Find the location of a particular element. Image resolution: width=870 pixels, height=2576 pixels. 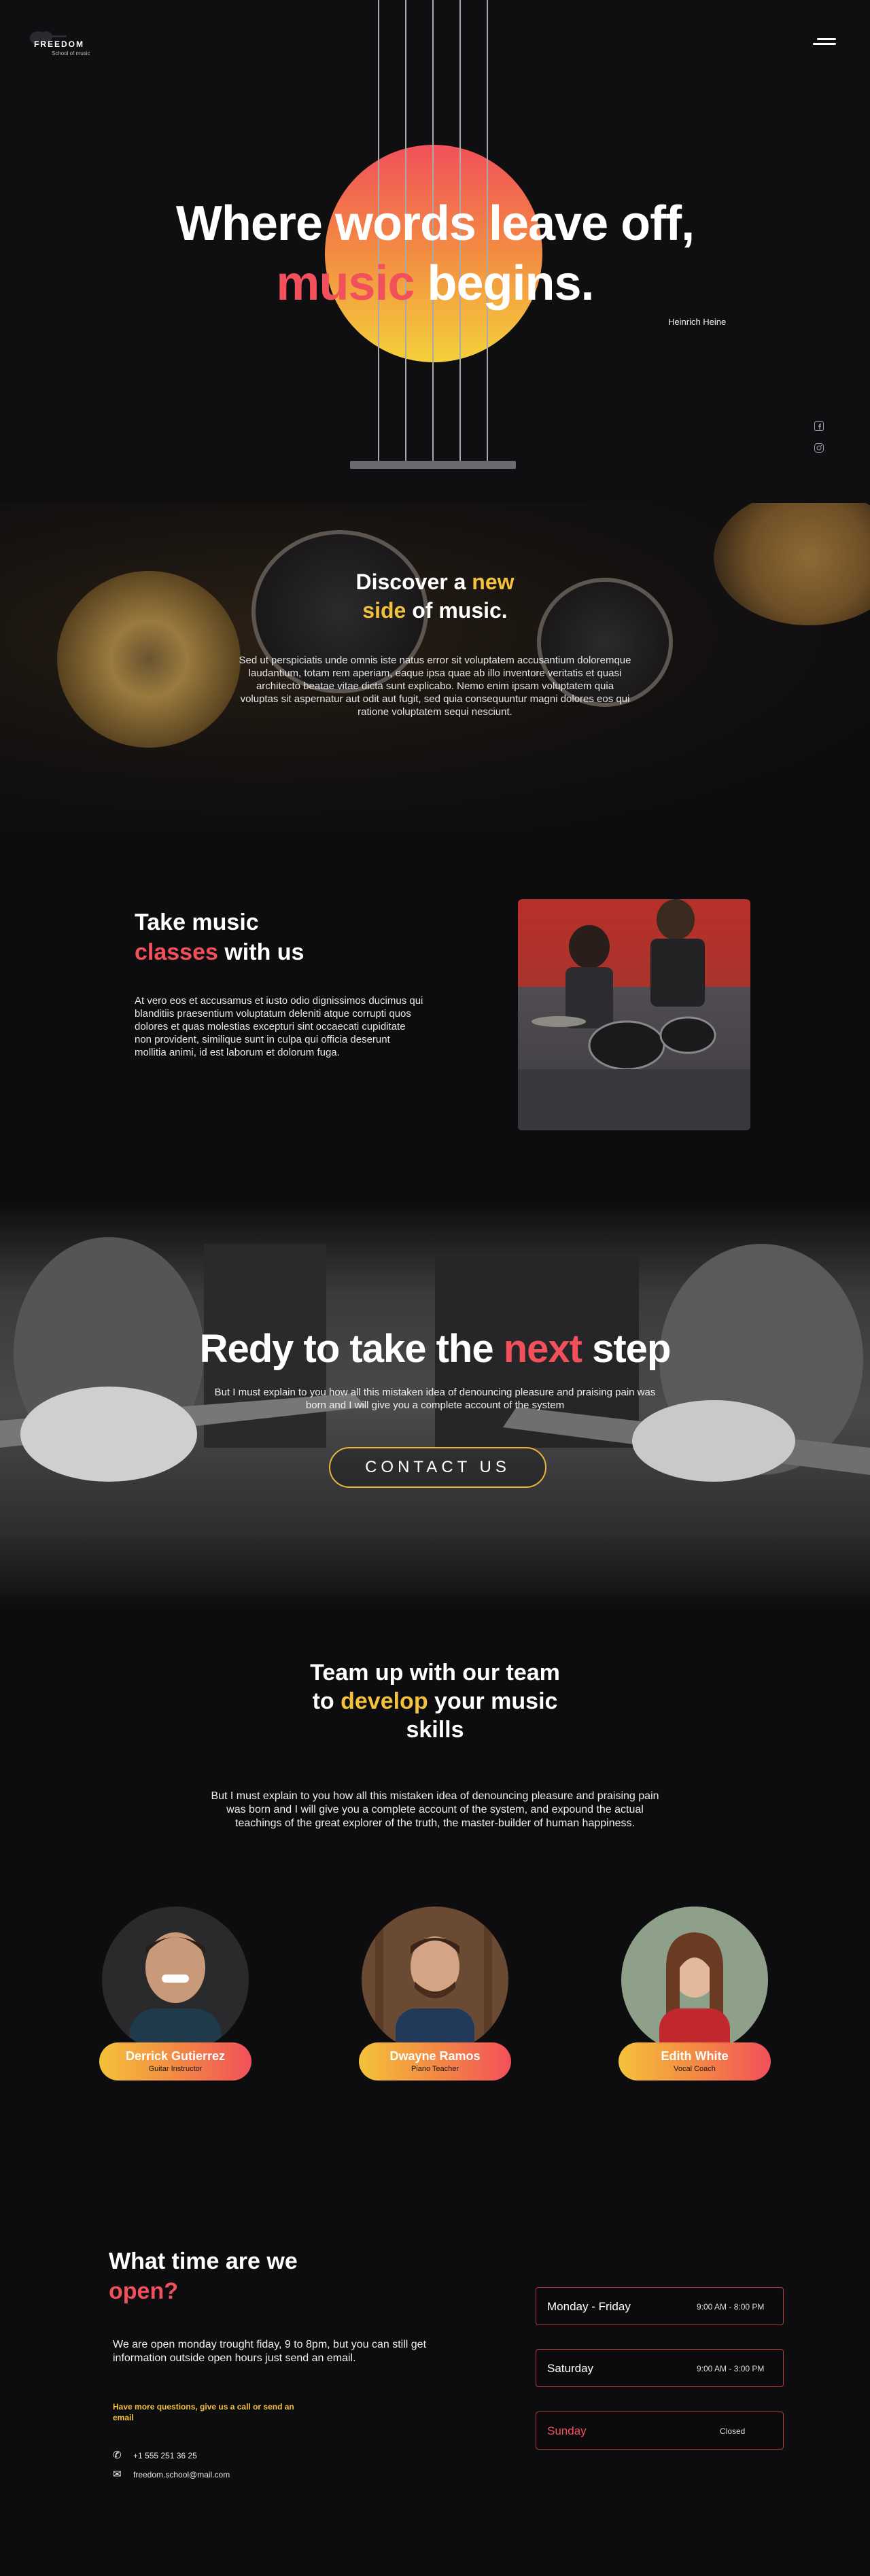

hero-title-highlight: music is located at coordinates (345, 283).